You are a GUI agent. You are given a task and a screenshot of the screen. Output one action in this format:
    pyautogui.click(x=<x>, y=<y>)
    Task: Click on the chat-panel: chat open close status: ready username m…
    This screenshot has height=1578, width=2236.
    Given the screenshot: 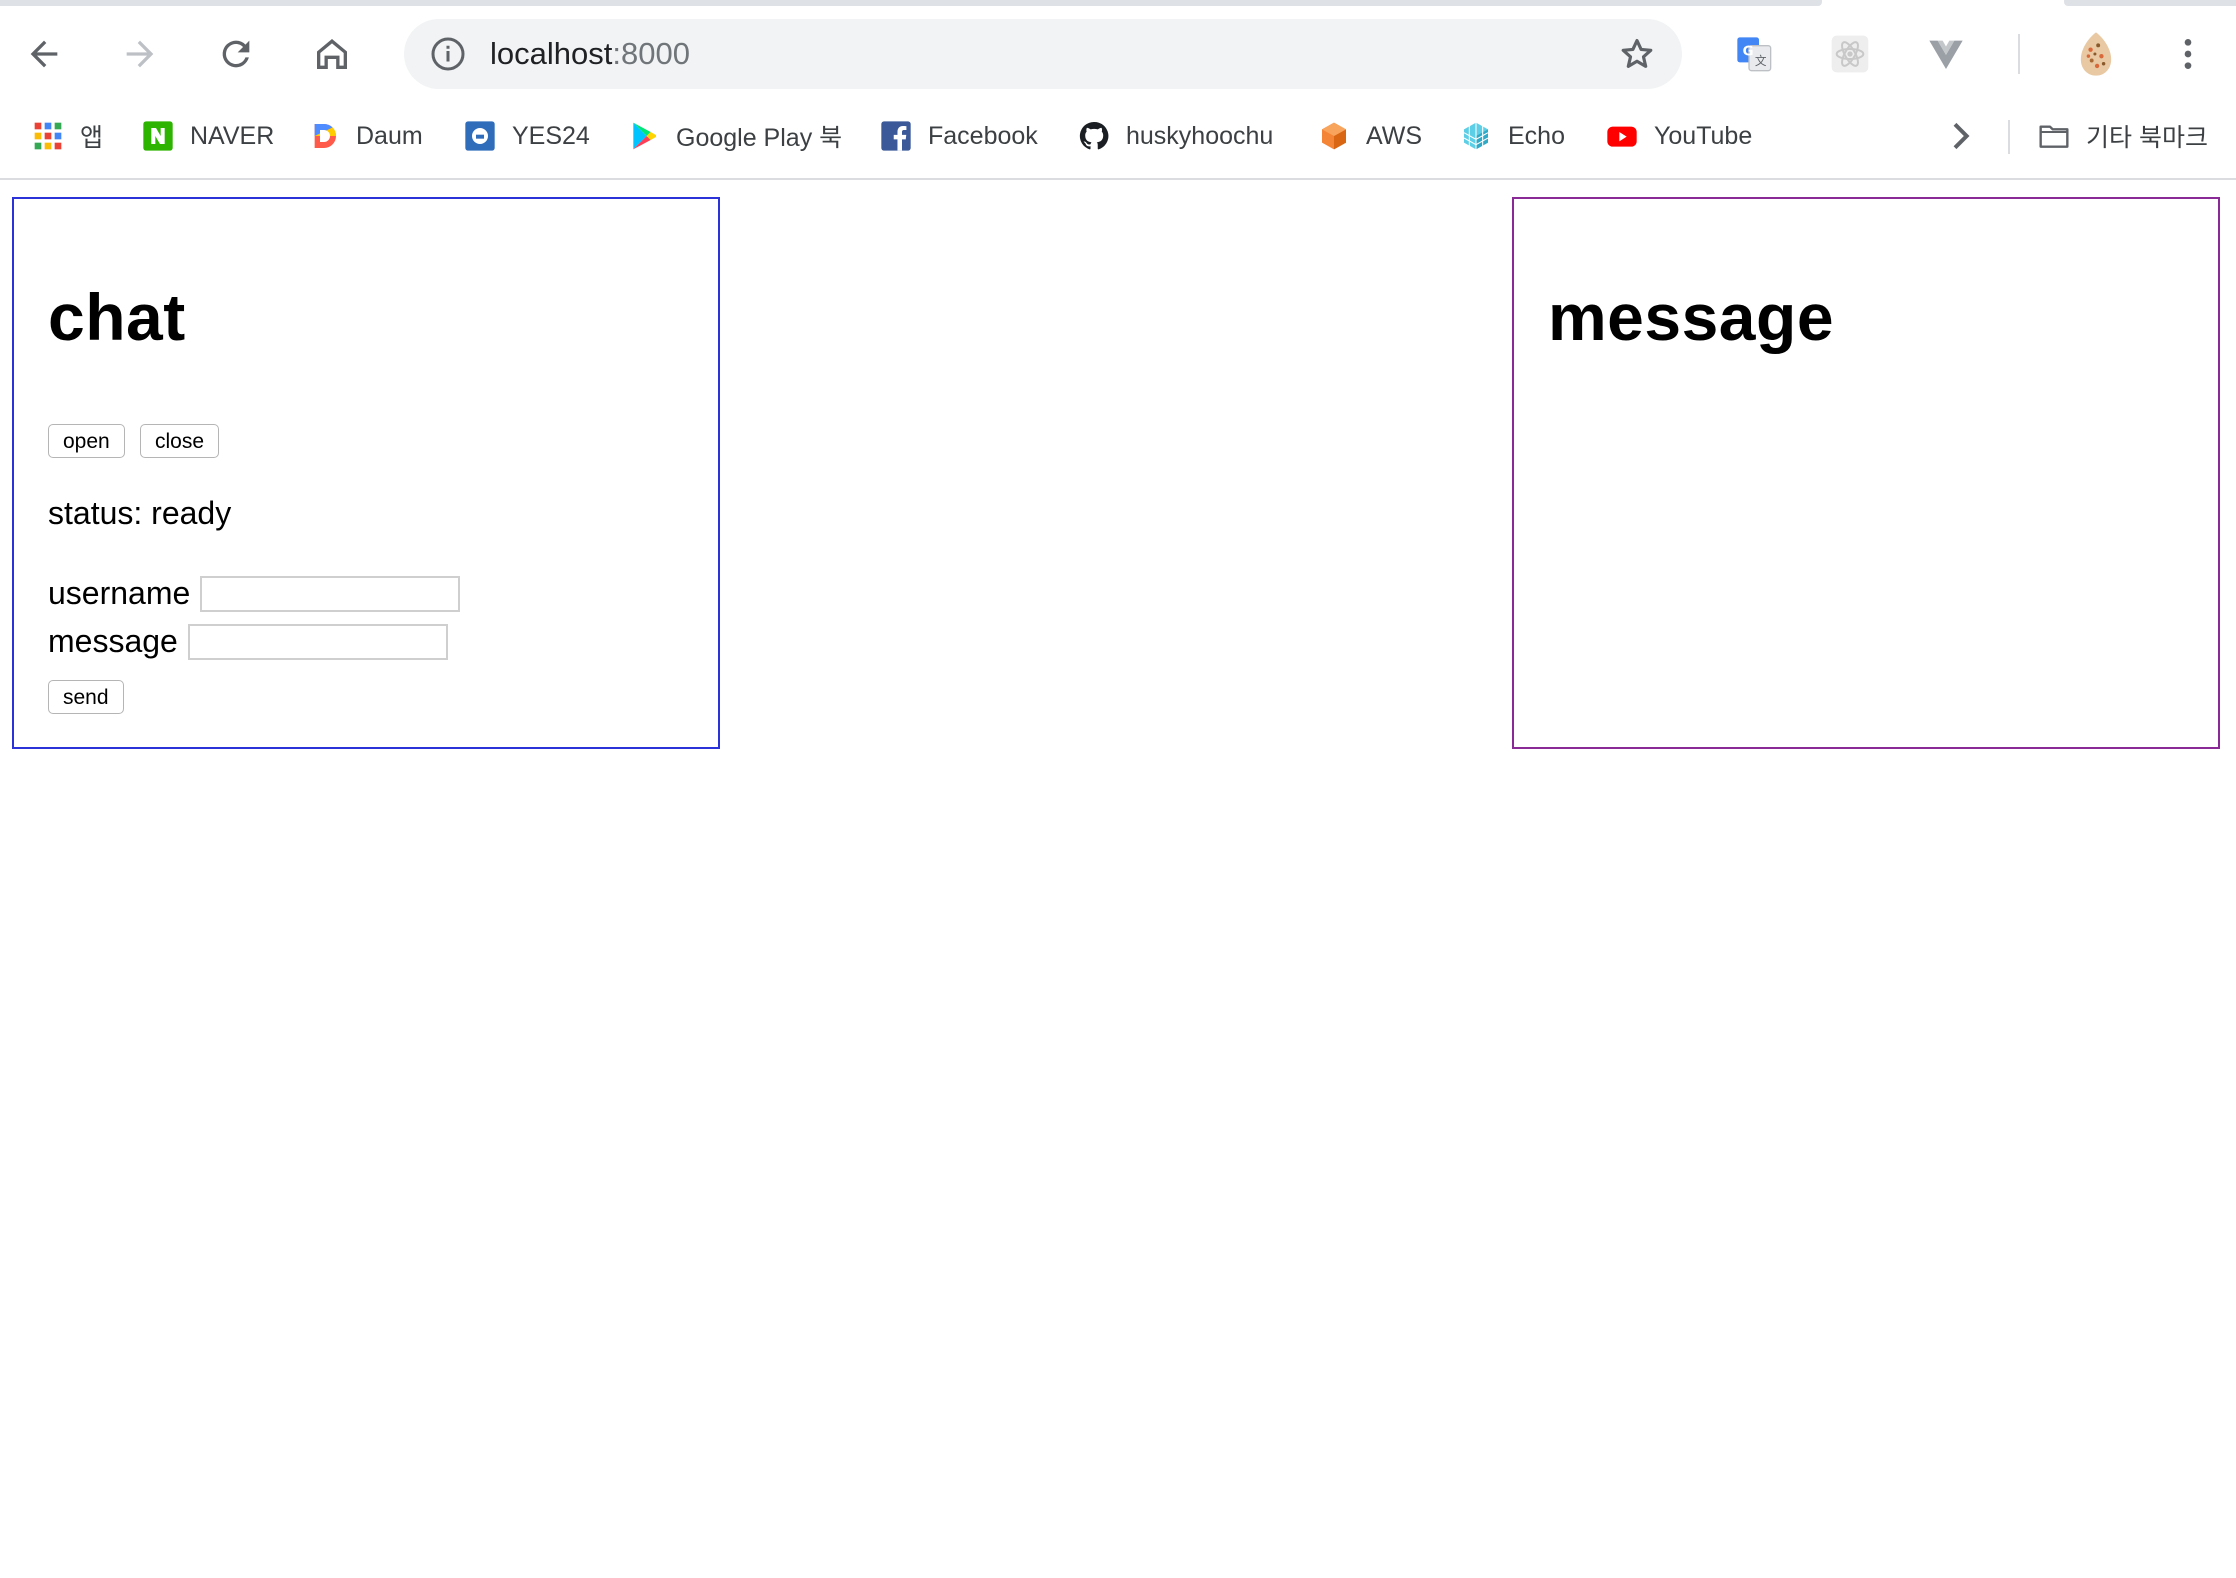 What is the action you would take?
    pyautogui.click(x=366, y=473)
    